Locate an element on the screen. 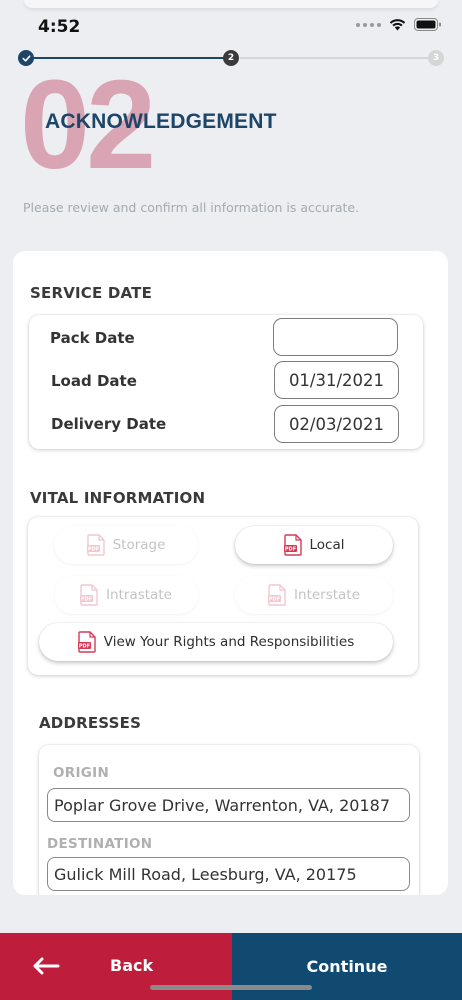 This screenshot has width=462, height=1000. status-bar: 4:52 is located at coordinates (231, 25).